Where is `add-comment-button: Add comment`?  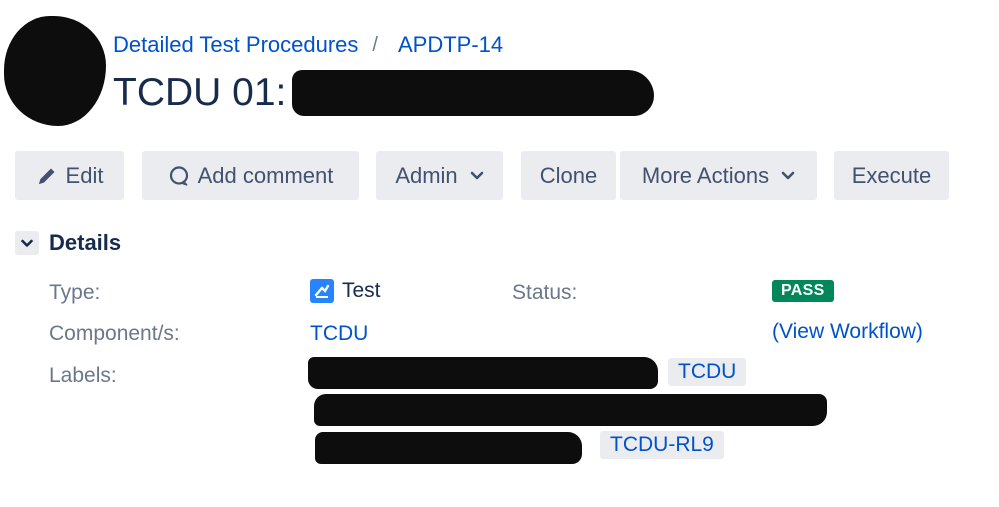 add-comment-button: Add comment is located at coordinates (250, 175).